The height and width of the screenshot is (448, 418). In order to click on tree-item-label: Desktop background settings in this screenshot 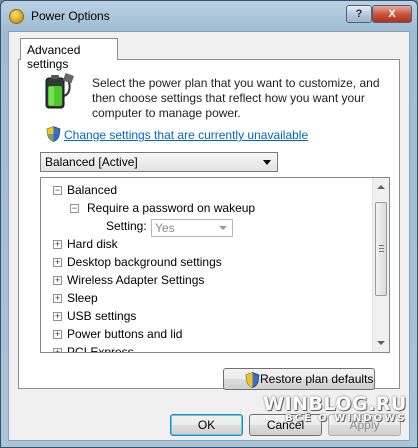, I will do `click(144, 262)`.